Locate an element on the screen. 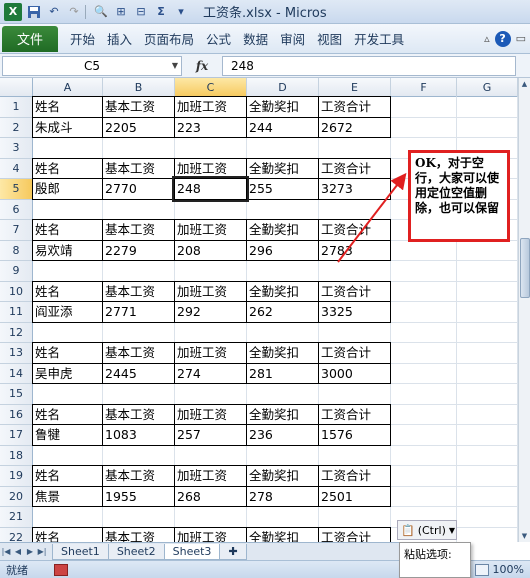  zoom-level: 100% is located at coordinates (508, 569).